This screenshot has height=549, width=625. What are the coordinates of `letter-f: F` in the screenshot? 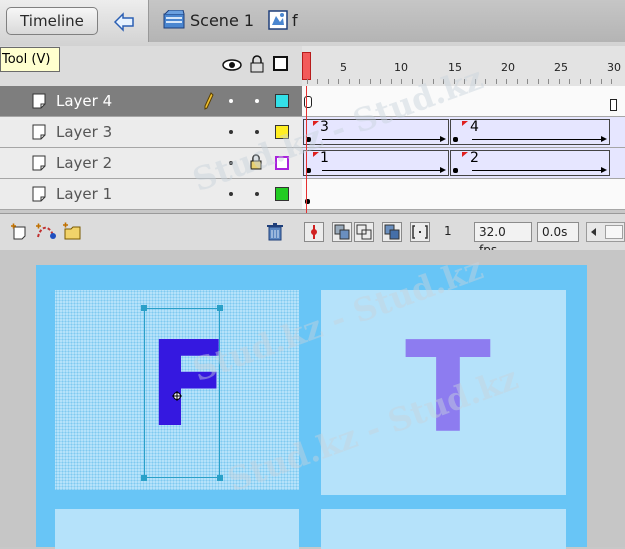 It's located at (188, 384).